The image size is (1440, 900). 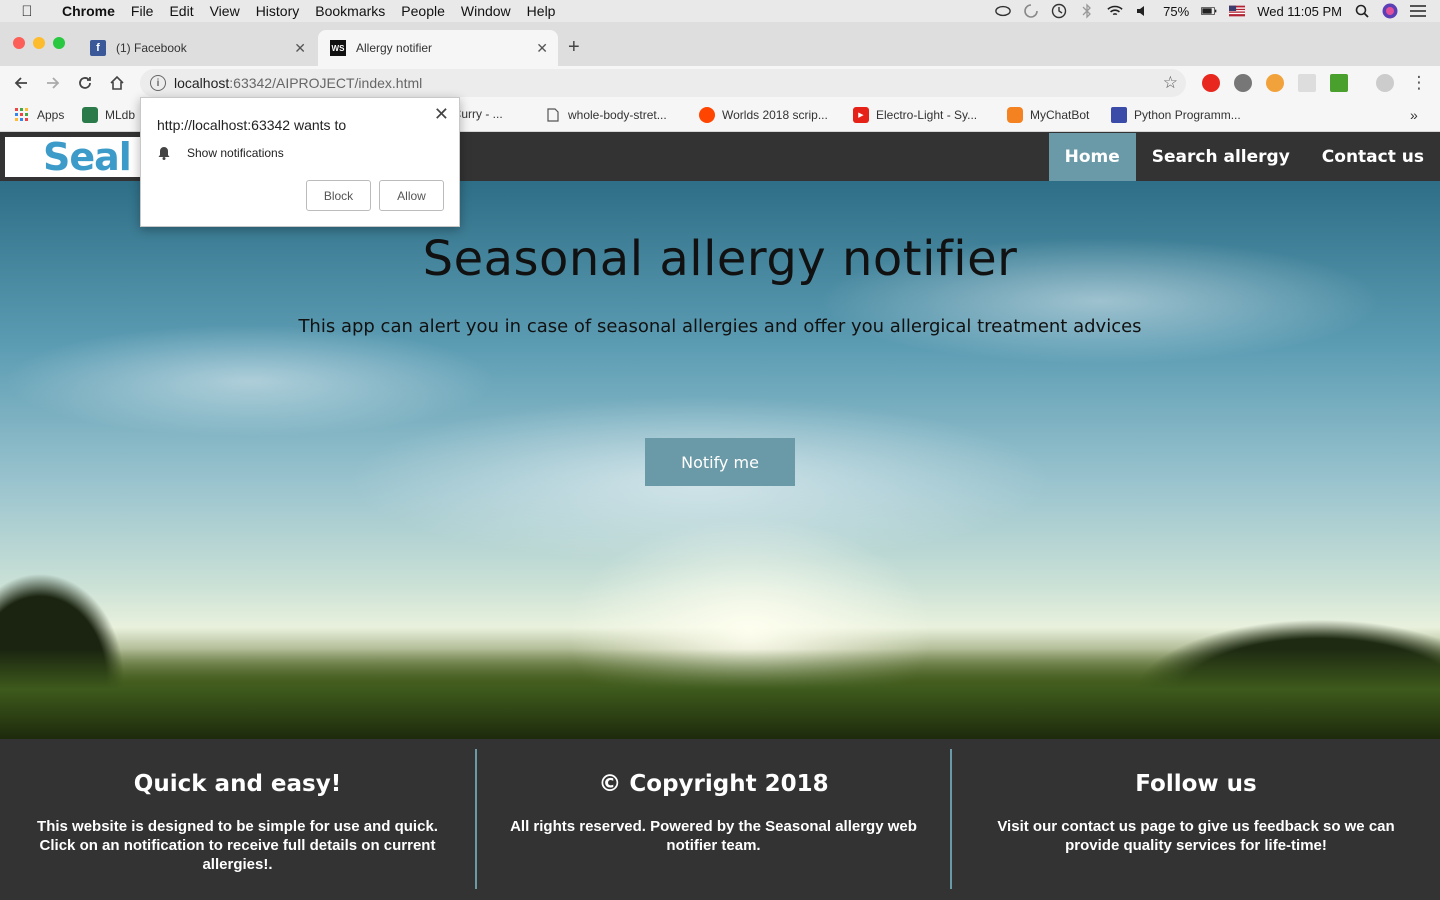 What do you see at coordinates (350, 11) in the screenshot?
I see `menu-bookmarks: Bookmarks` at bounding box center [350, 11].